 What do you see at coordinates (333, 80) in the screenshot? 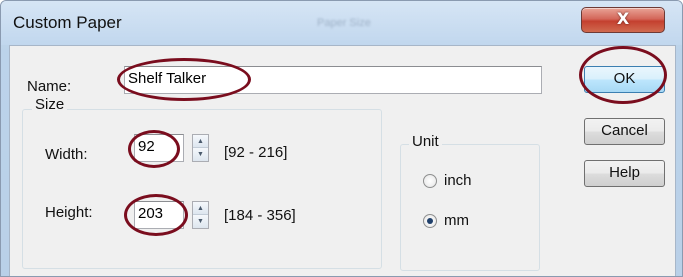
I see `name-input: Shelf Talker` at bounding box center [333, 80].